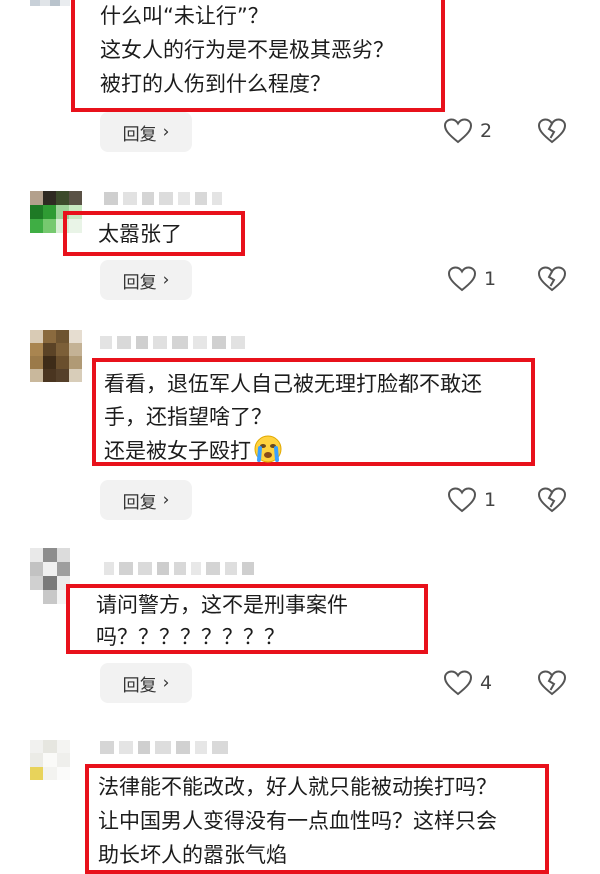 The width and height of the screenshot is (600, 874). I want to click on comment-text-line: 请问警方，这不是刑事案件, so click(222, 605).